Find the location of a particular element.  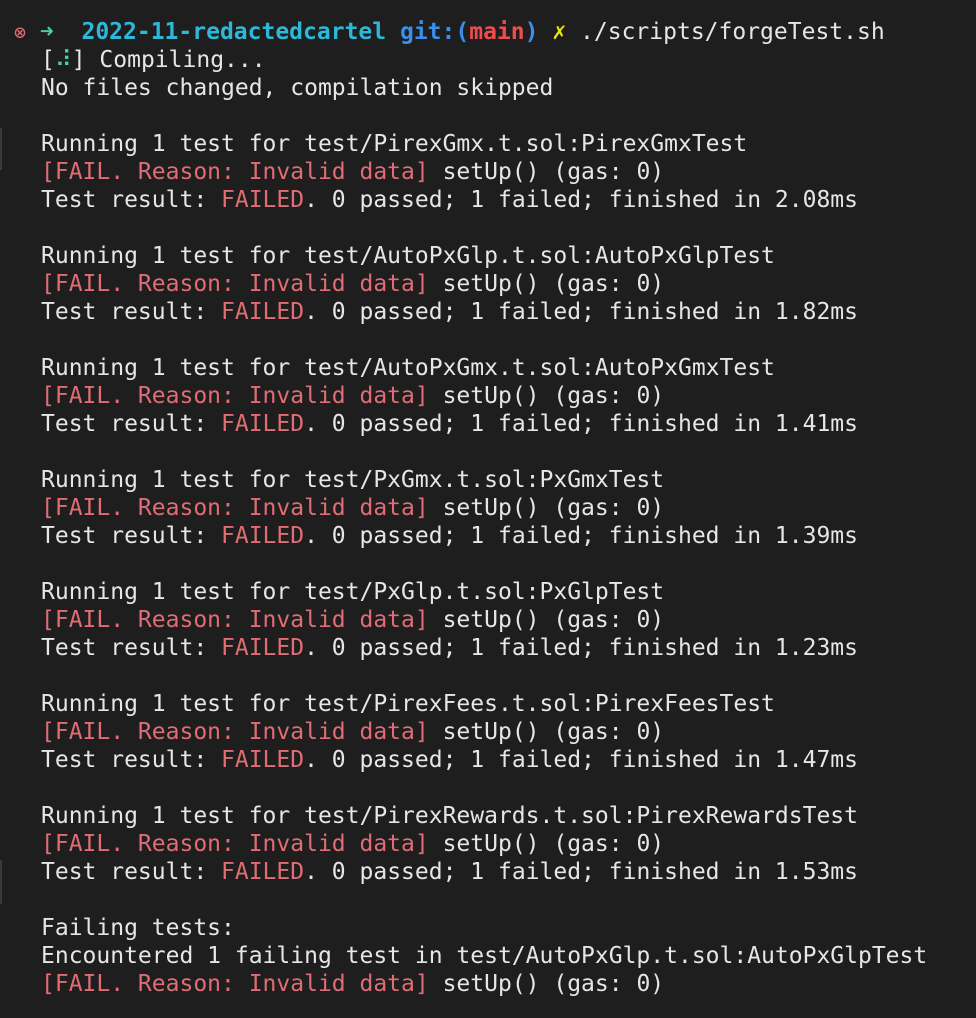

prompt-arrow-icon: ➜ is located at coordinates (46, 32).